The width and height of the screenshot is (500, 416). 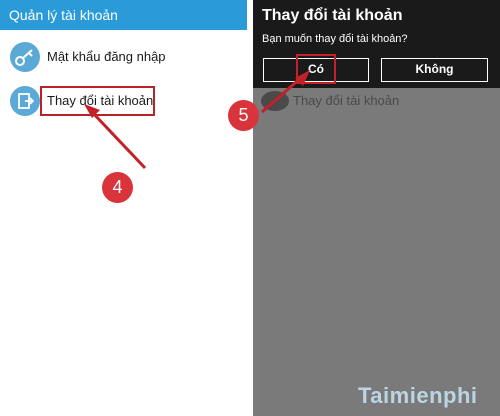 What do you see at coordinates (97, 101) in the screenshot?
I see `highlight-box-change-account` at bounding box center [97, 101].